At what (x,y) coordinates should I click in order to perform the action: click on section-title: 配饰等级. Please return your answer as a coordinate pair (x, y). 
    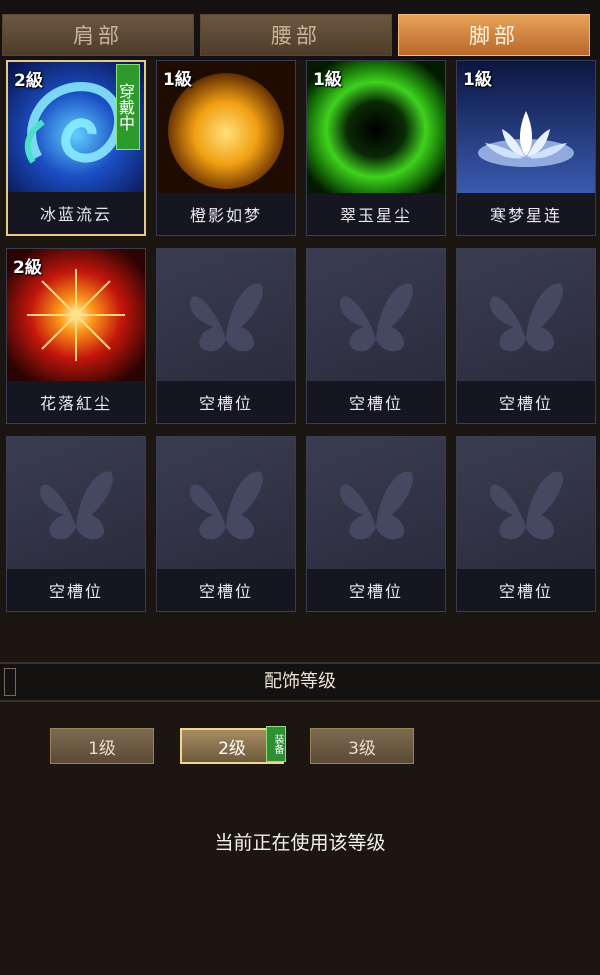
    Looking at the image, I should click on (300, 681).